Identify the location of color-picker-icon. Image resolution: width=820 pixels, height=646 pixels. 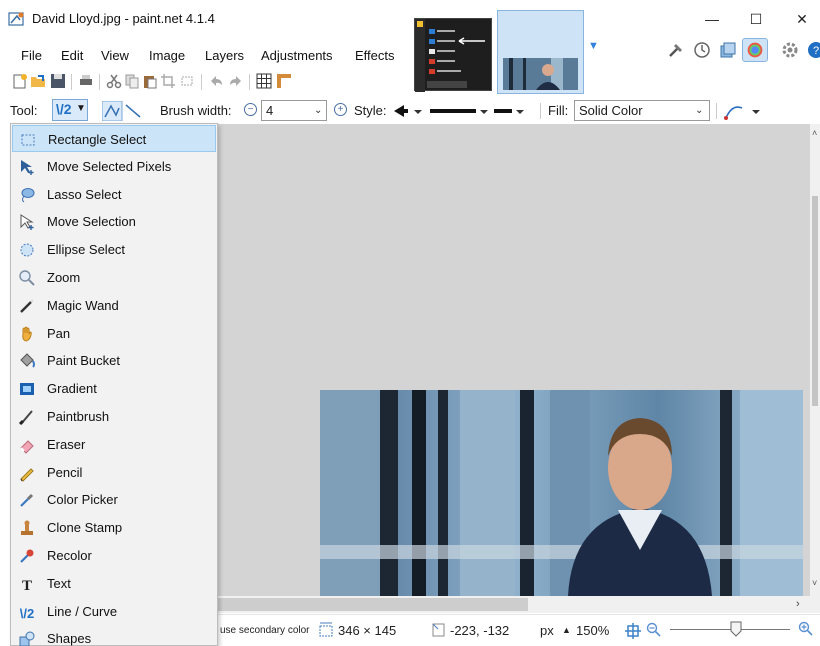
(27, 501).